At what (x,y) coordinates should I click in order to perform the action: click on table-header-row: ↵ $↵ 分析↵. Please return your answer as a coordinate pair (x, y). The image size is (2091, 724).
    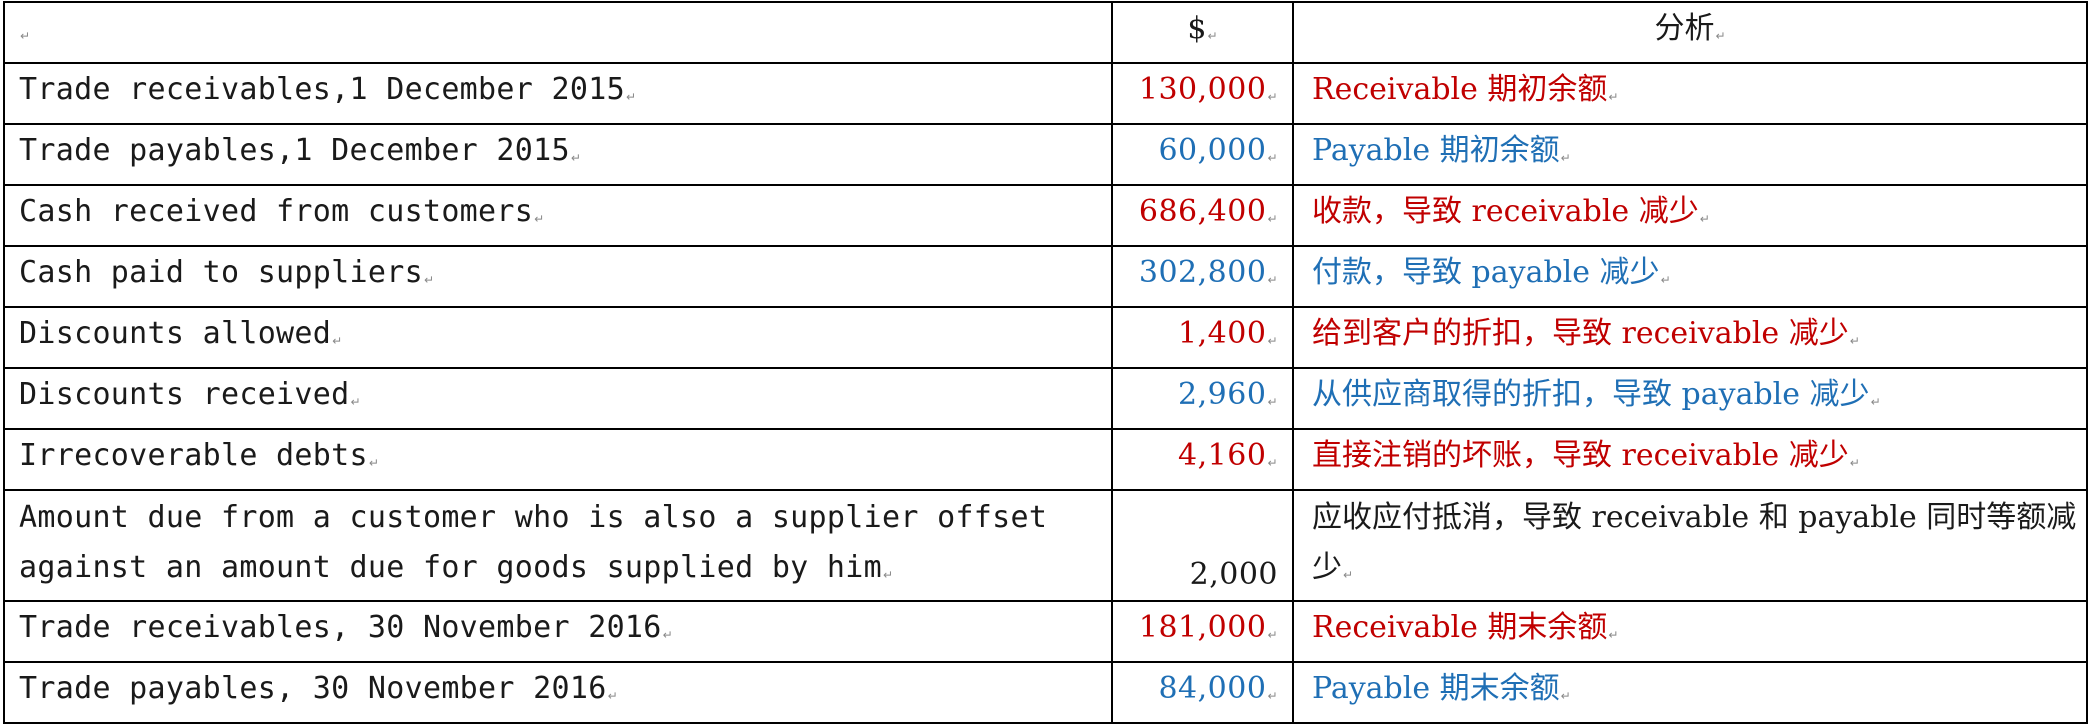
    Looking at the image, I should click on (1045, 32).